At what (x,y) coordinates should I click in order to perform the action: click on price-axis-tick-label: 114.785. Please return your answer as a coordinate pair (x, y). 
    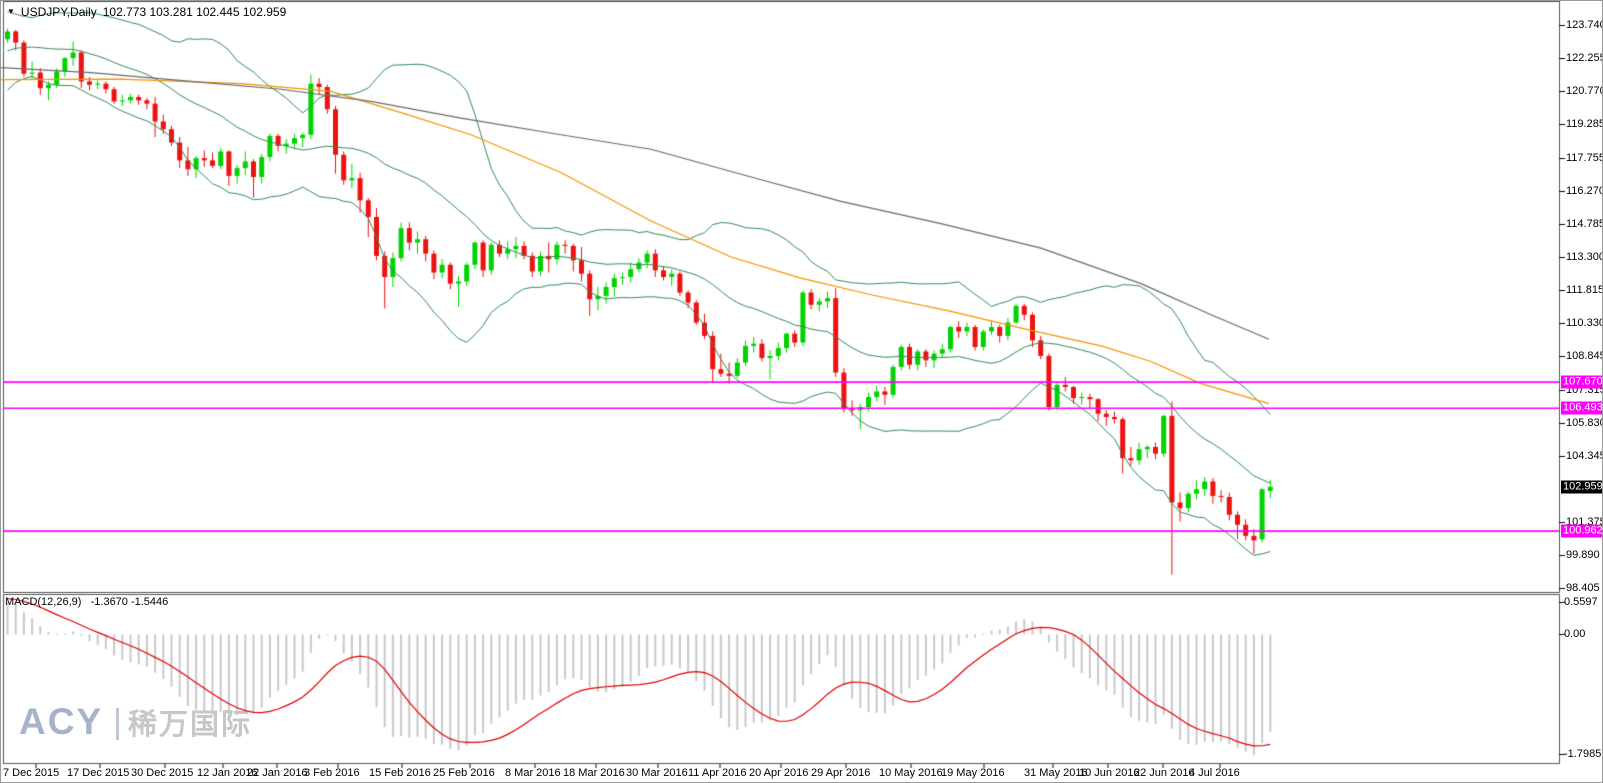
    Looking at the image, I should click on (1584, 224).